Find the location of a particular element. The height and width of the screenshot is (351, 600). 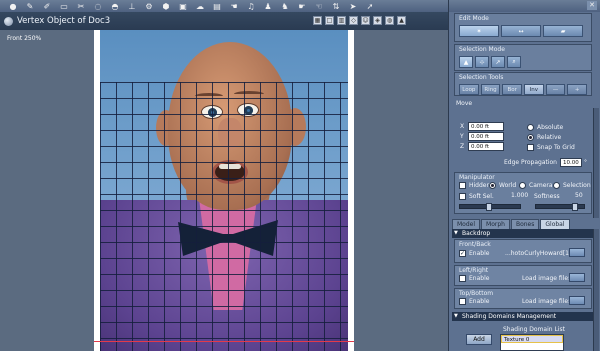

edit-mode-label: Edit Mode is located at coordinates (474, 18).